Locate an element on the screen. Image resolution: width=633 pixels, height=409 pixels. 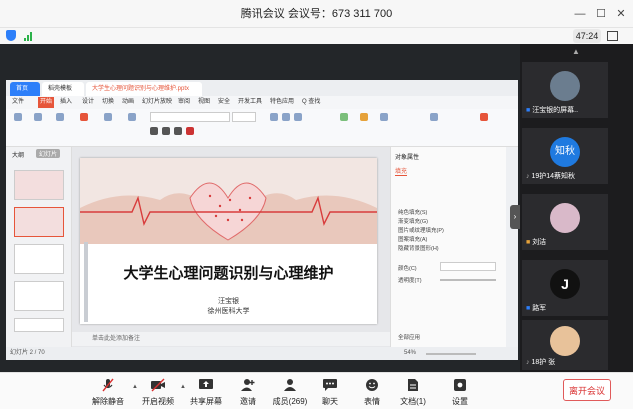
settings-button: 设置 is located at coordinates (460, 392).